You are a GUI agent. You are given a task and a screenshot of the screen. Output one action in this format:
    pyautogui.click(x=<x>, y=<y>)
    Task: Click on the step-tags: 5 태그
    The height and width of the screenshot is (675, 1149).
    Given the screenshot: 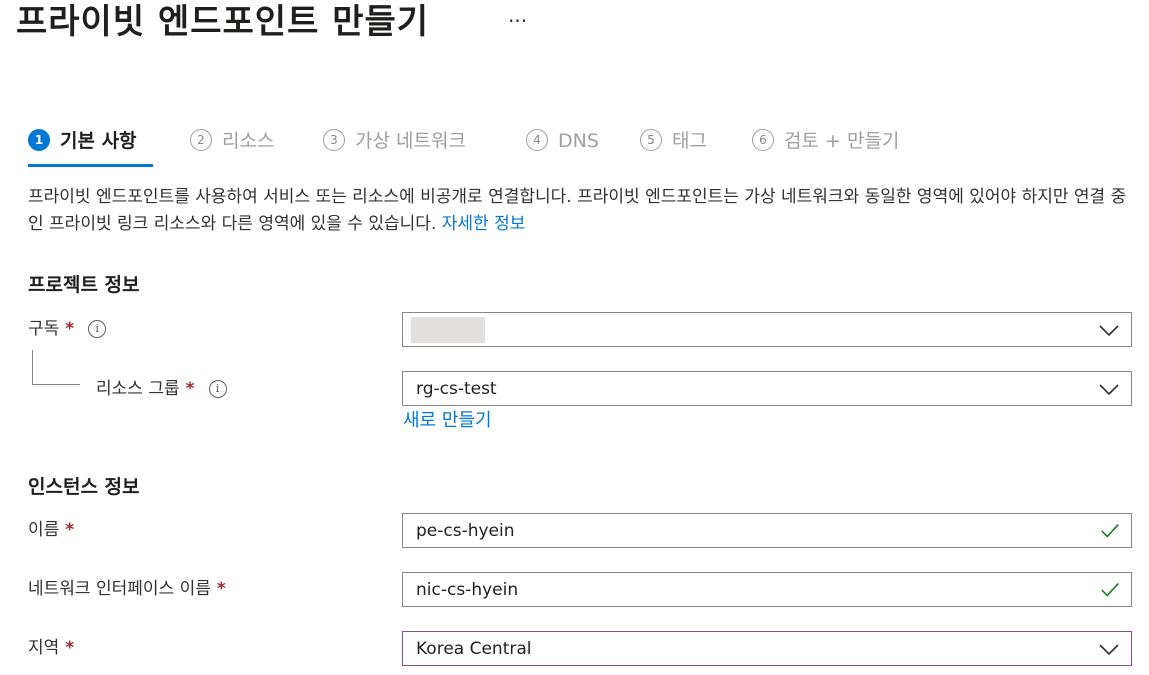 What is the action you would take?
    pyautogui.click(x=673, y=147)
    